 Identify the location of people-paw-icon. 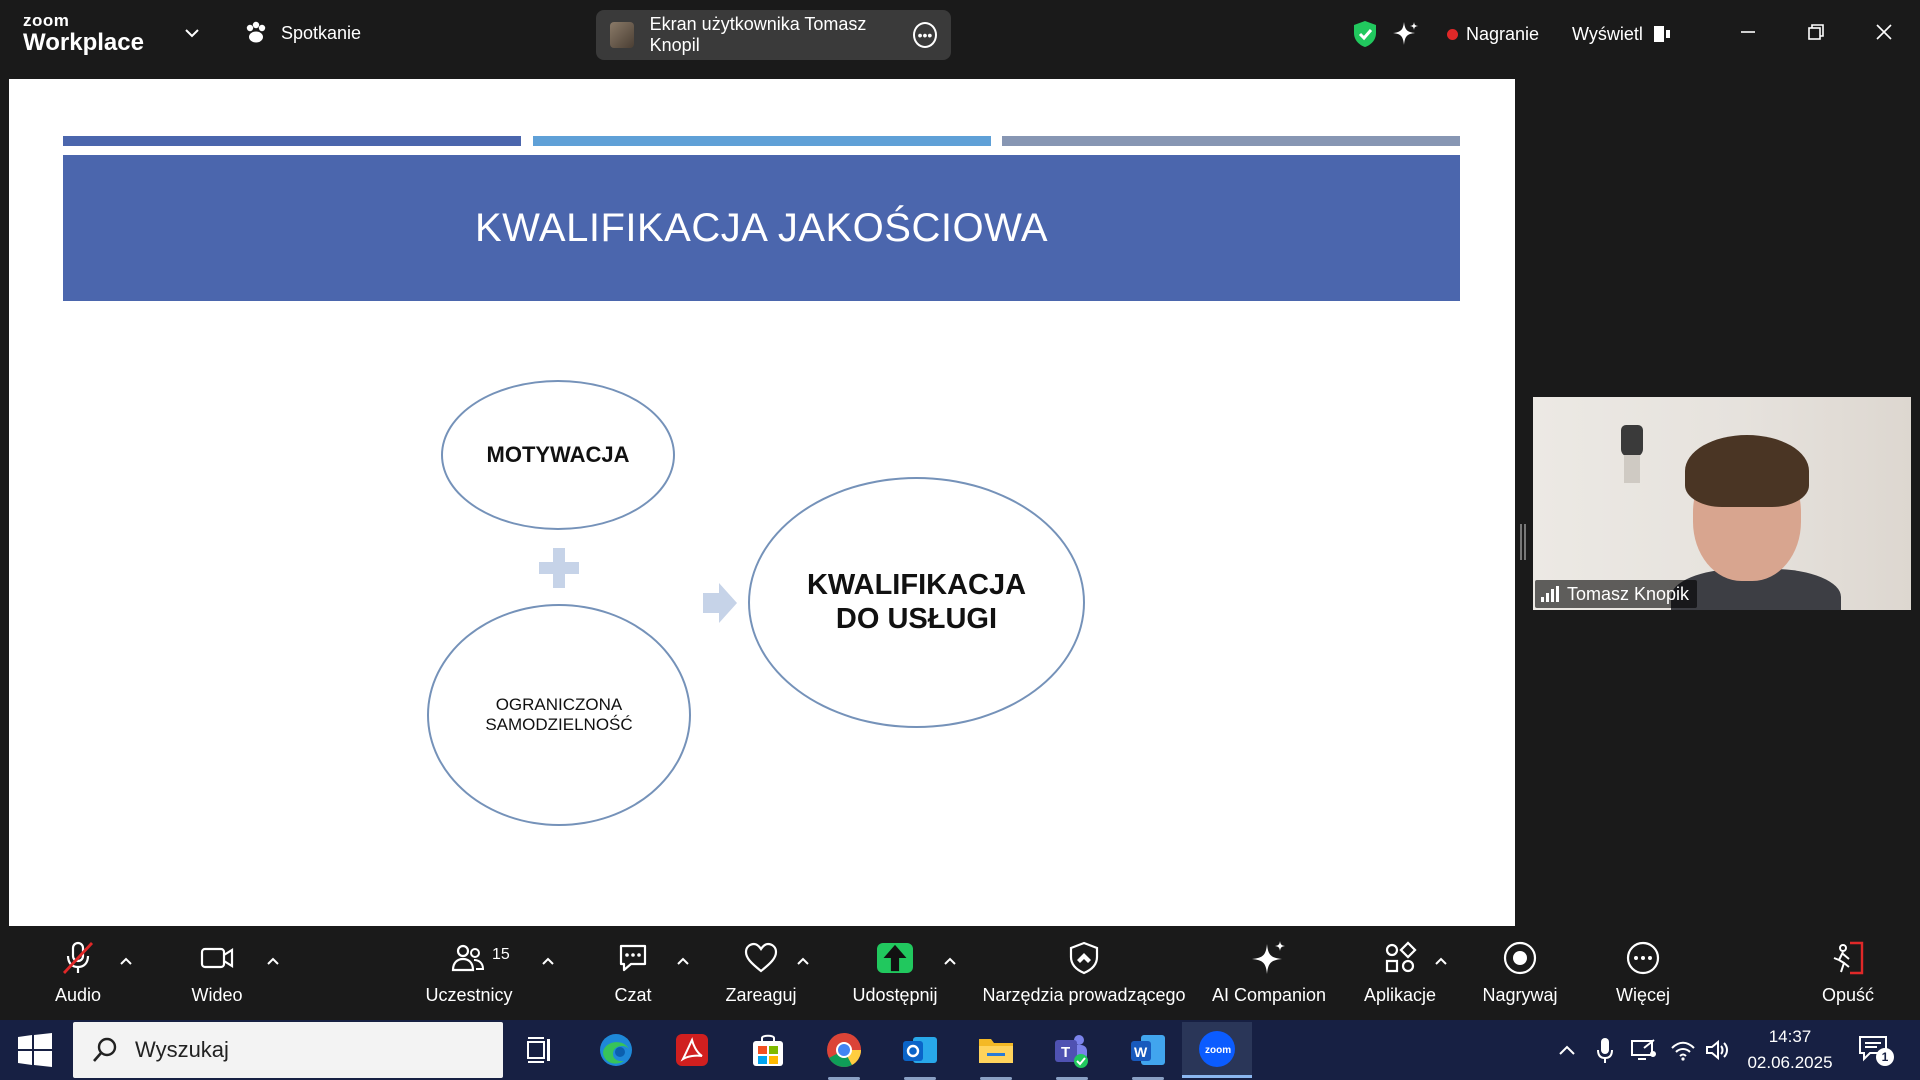
(256, 32).